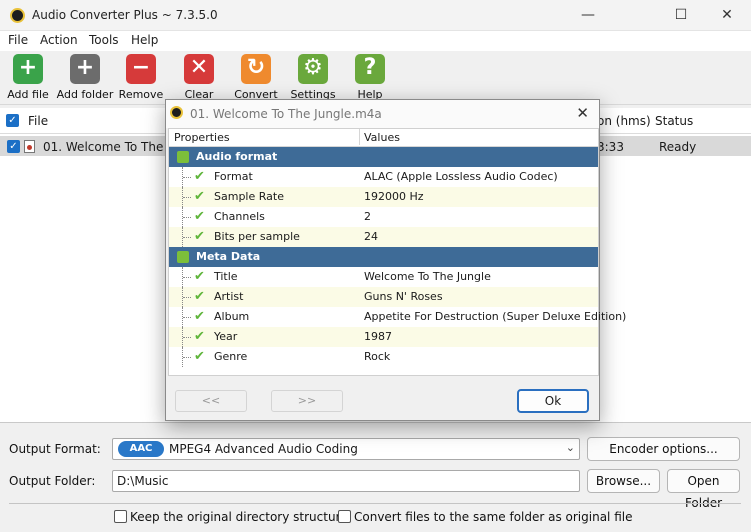 The height and width of the screenshot is (532, 751). Describe the element at coordinates (379, 137) in the screenshot. I see `values-column: Values` at that location.